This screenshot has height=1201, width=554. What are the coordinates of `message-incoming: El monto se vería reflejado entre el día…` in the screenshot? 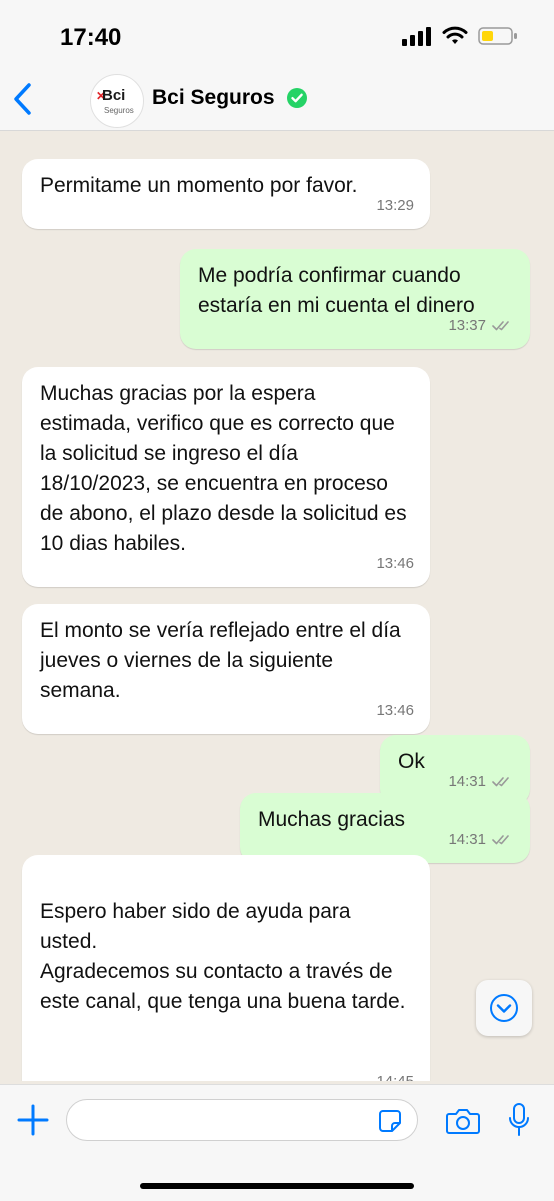 It's located at (226, 669).